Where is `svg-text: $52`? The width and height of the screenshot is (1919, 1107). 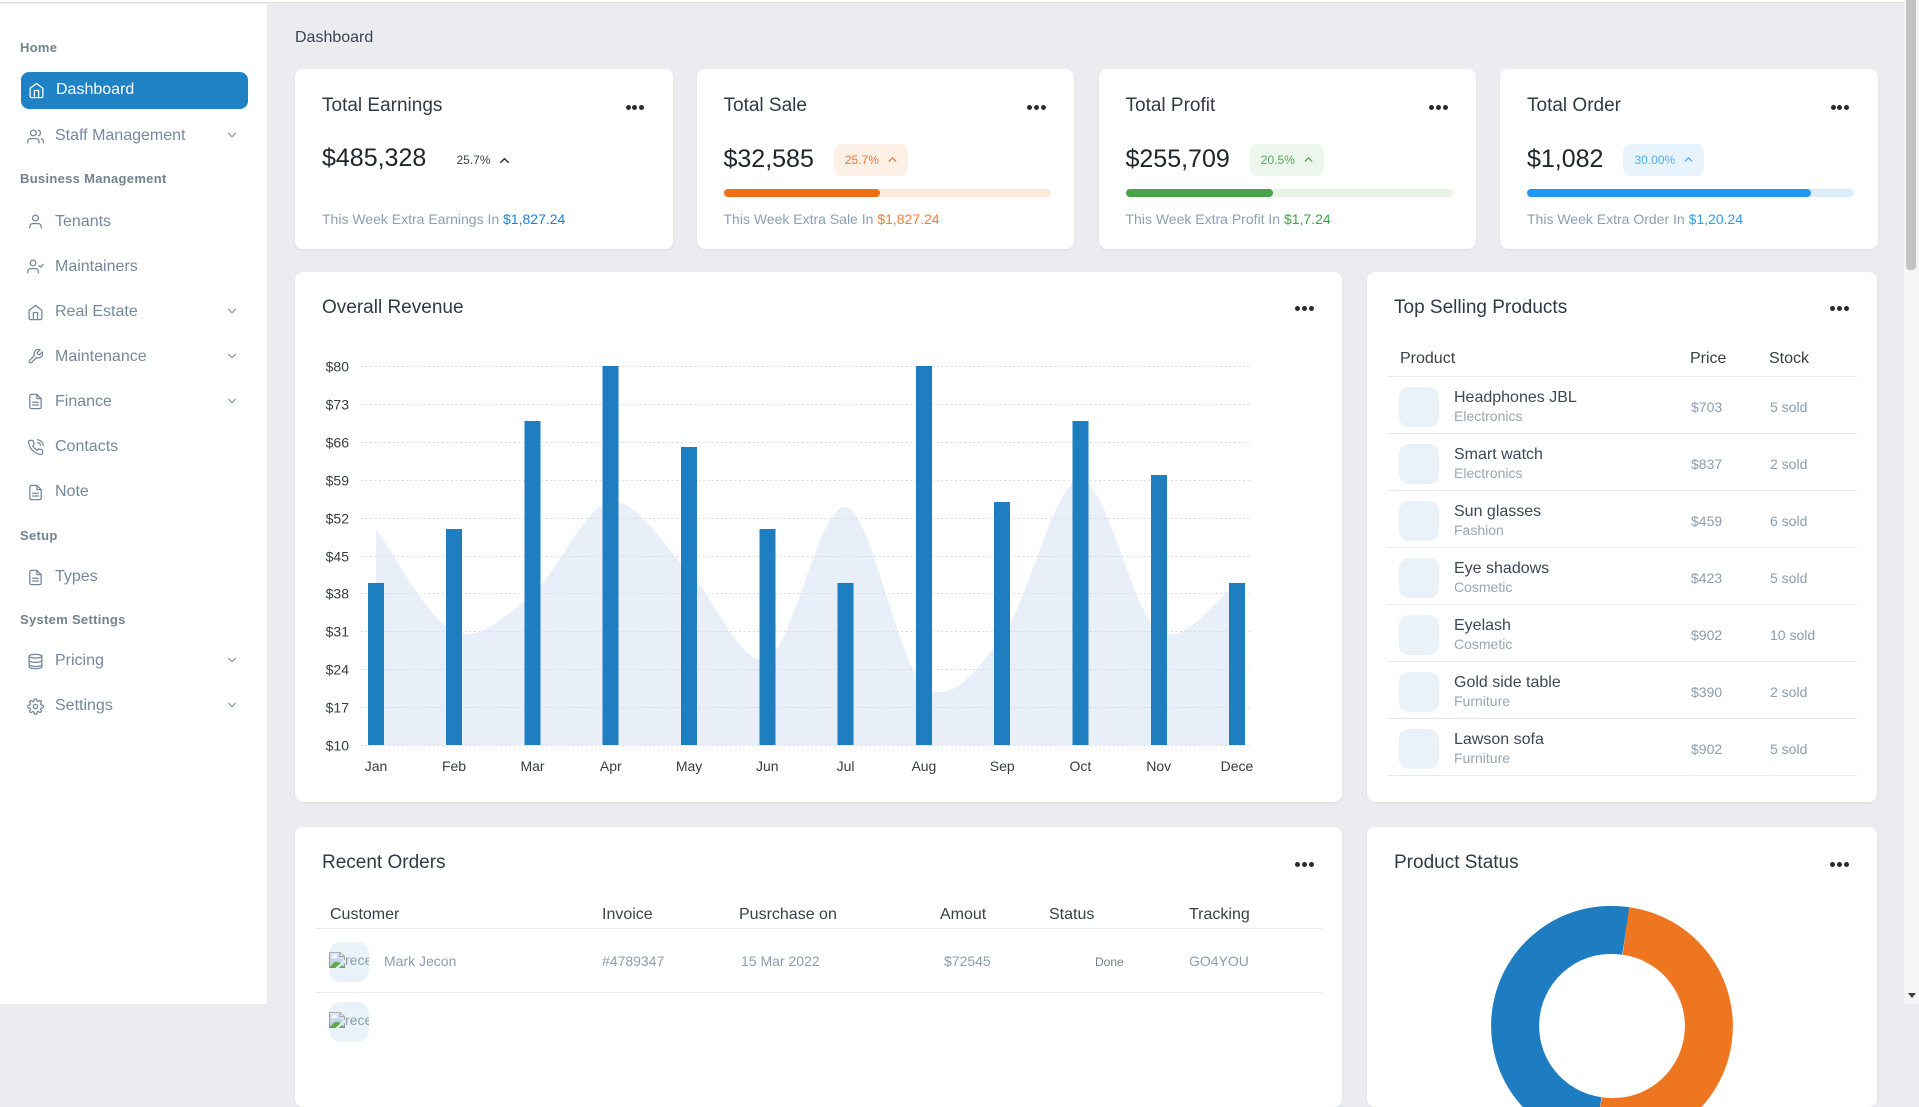 svg-text: $52 is located at coordinates (338, 519).